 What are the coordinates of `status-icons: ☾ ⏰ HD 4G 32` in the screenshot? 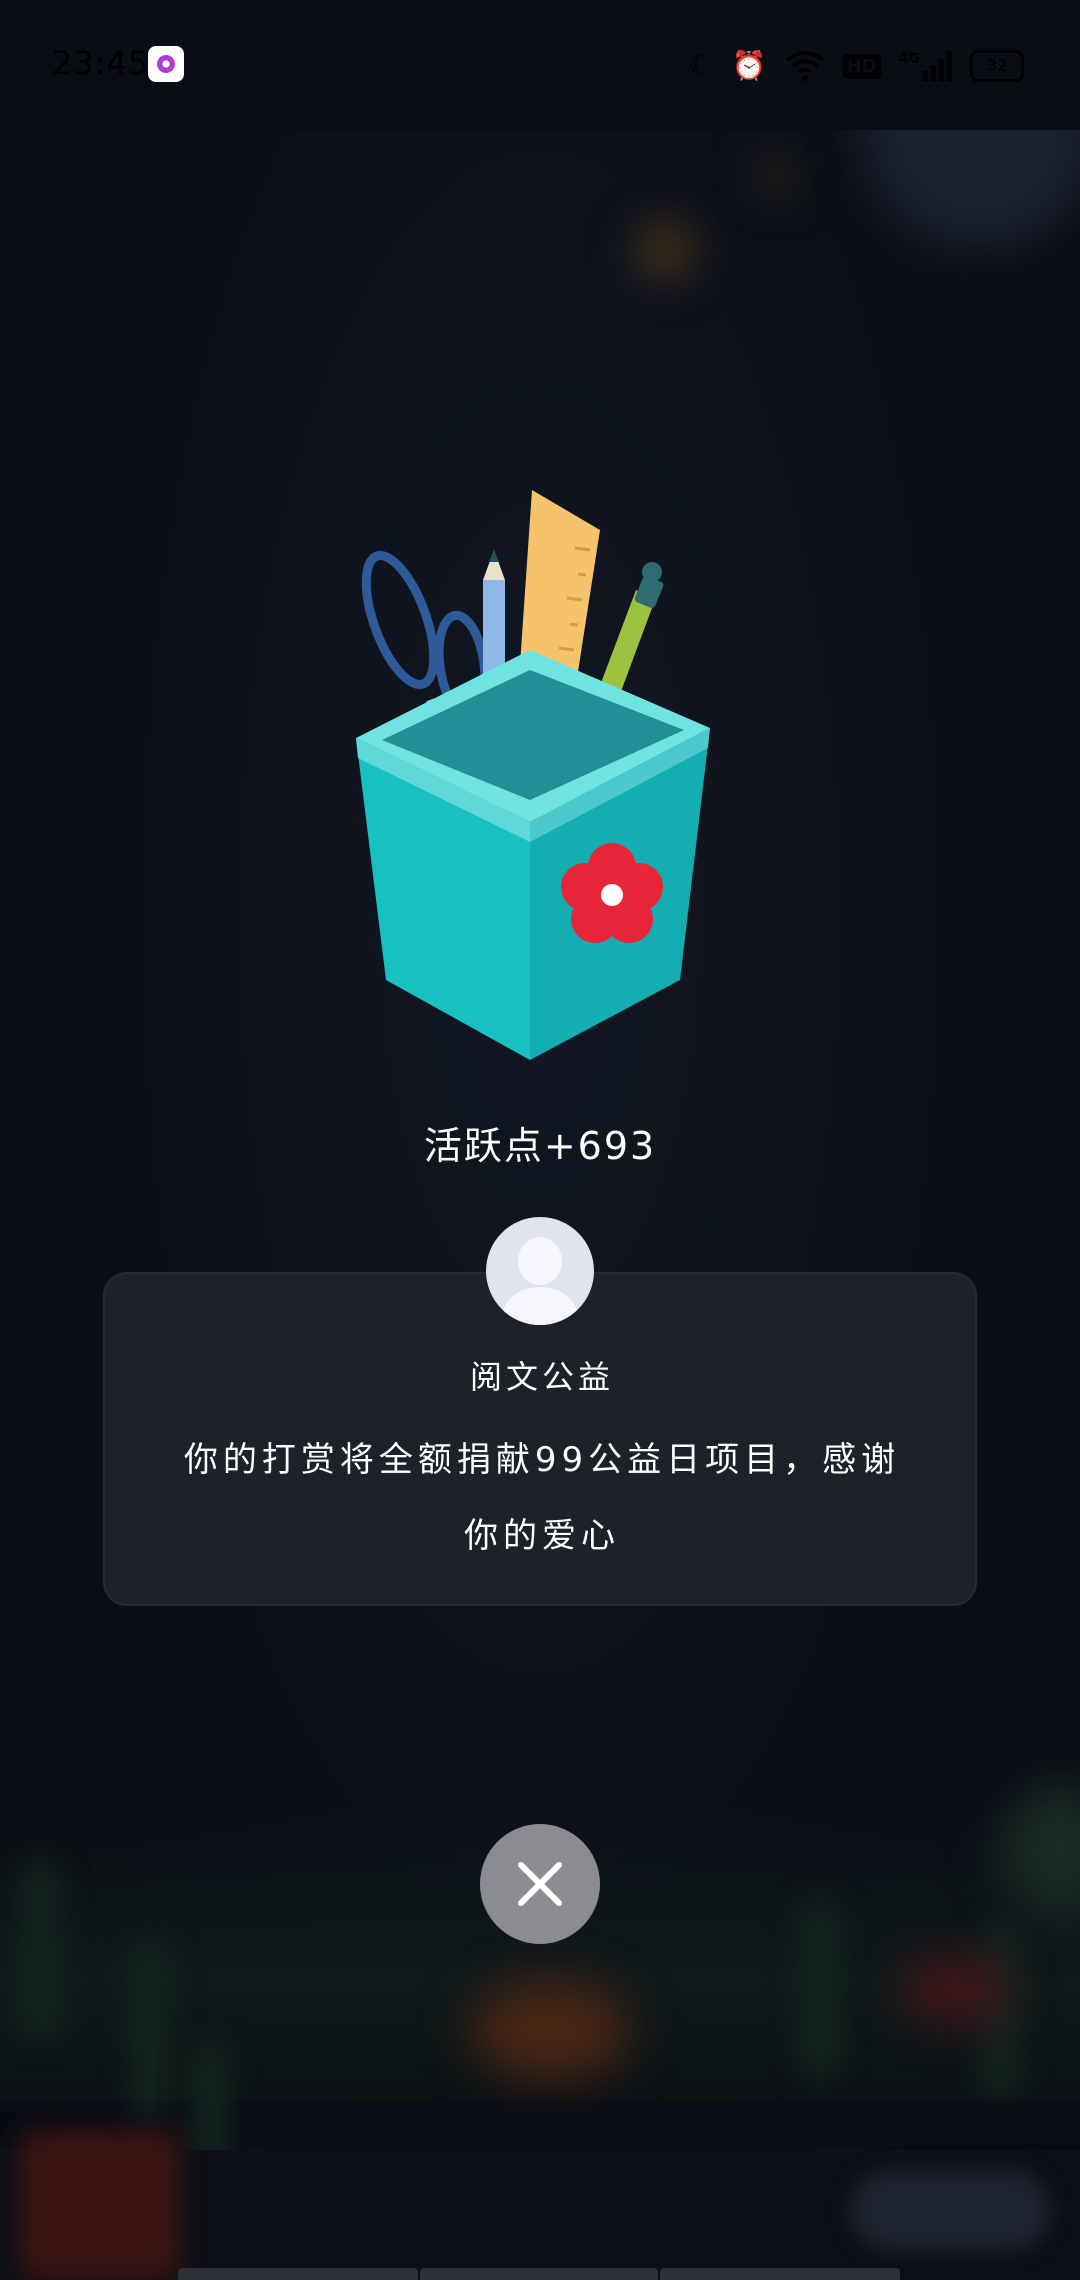 It's located at (856, 66).